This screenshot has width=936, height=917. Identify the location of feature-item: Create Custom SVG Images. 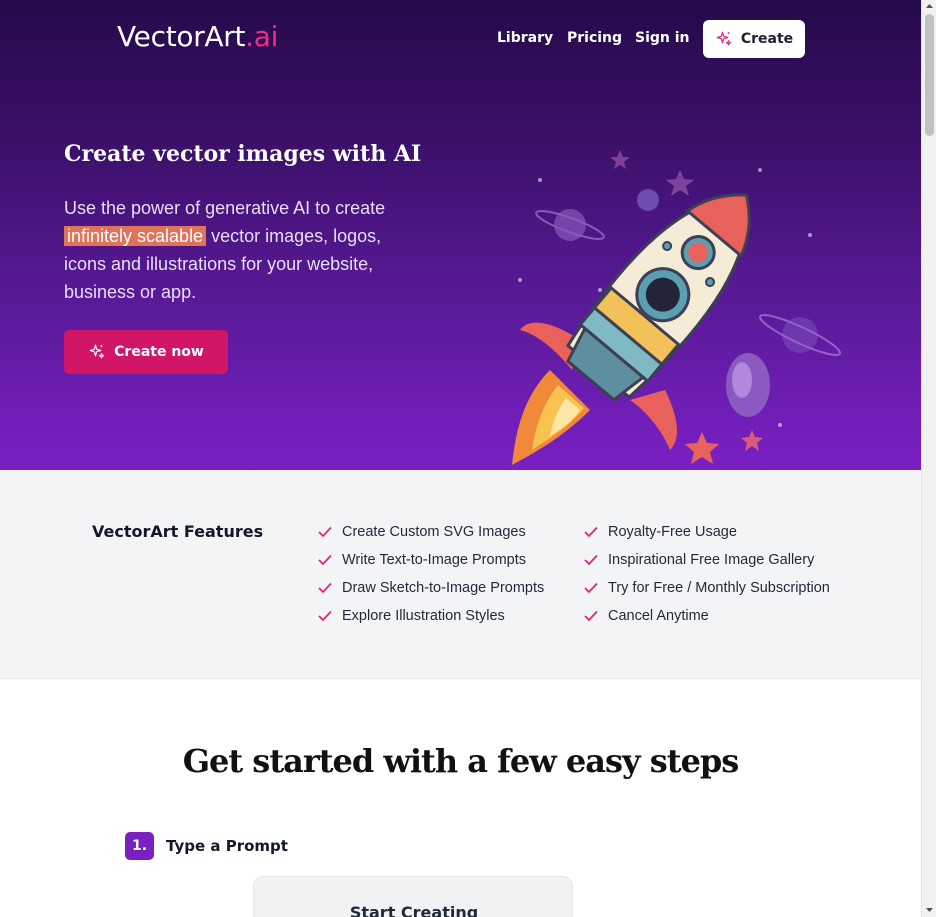
(431, 532).